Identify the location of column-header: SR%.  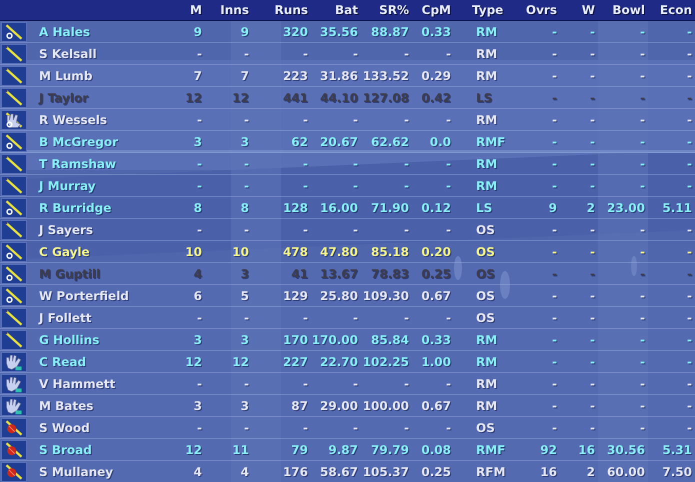
(386, 10).